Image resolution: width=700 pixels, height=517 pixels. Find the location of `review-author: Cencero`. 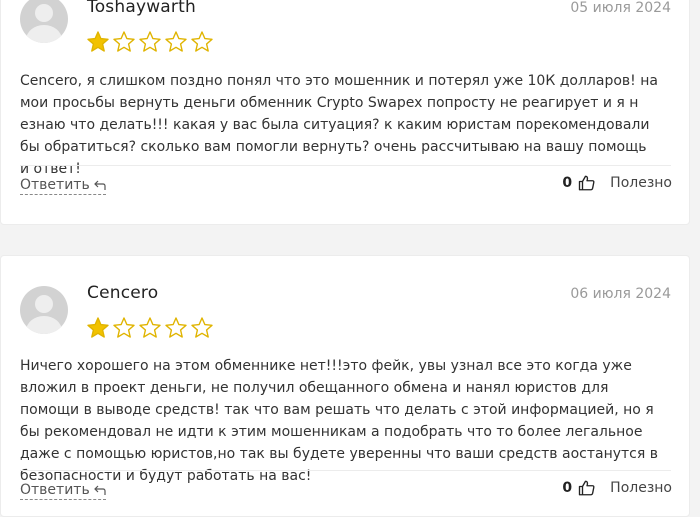

review-author: Cencero is located at coordinates (123, 293).